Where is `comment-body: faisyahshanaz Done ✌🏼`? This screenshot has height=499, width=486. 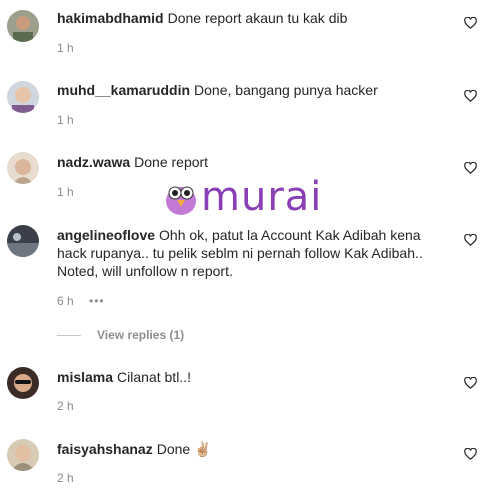
comment-body: faisyahshanaz Done ✌🏼 is located at coordinates (249, 449).